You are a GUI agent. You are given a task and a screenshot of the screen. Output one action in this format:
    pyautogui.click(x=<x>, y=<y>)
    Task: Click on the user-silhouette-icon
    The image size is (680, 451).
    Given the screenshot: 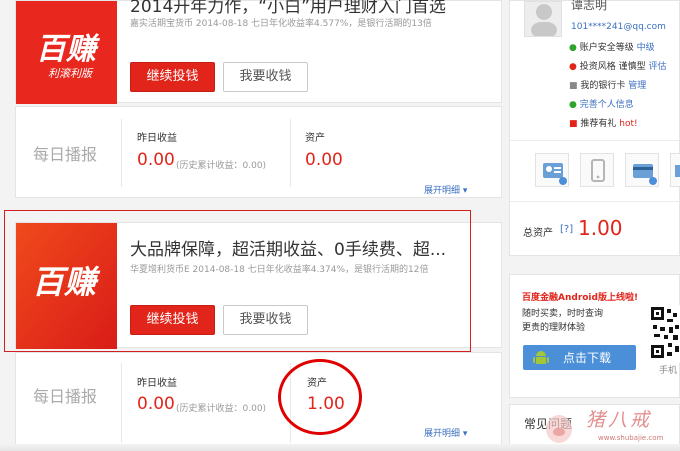 What is the action you would take?
    pyautogui.click(x=544, y=20)
    